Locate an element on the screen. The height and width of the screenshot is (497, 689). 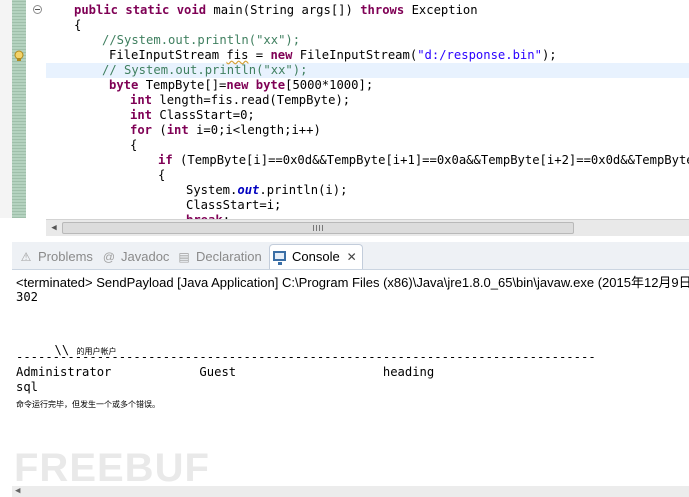
code-token: for is located at coordinates (145, 130).